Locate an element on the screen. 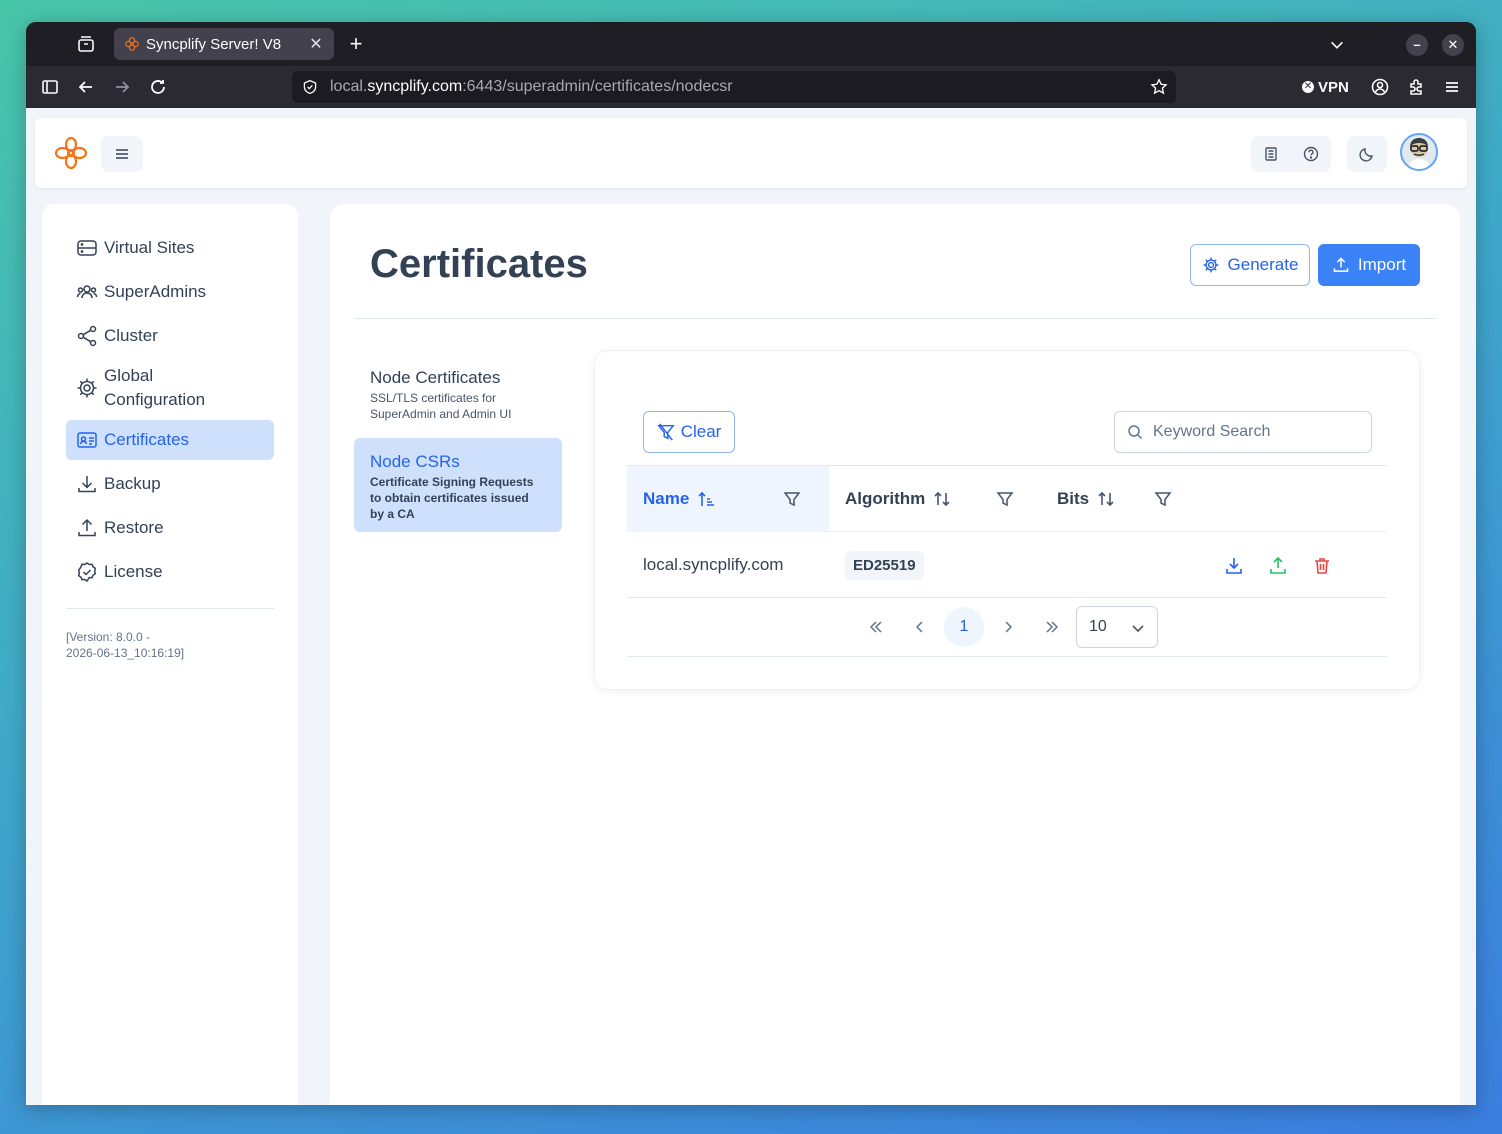  new-tab-icon: + is located at coordinates (356, 44).